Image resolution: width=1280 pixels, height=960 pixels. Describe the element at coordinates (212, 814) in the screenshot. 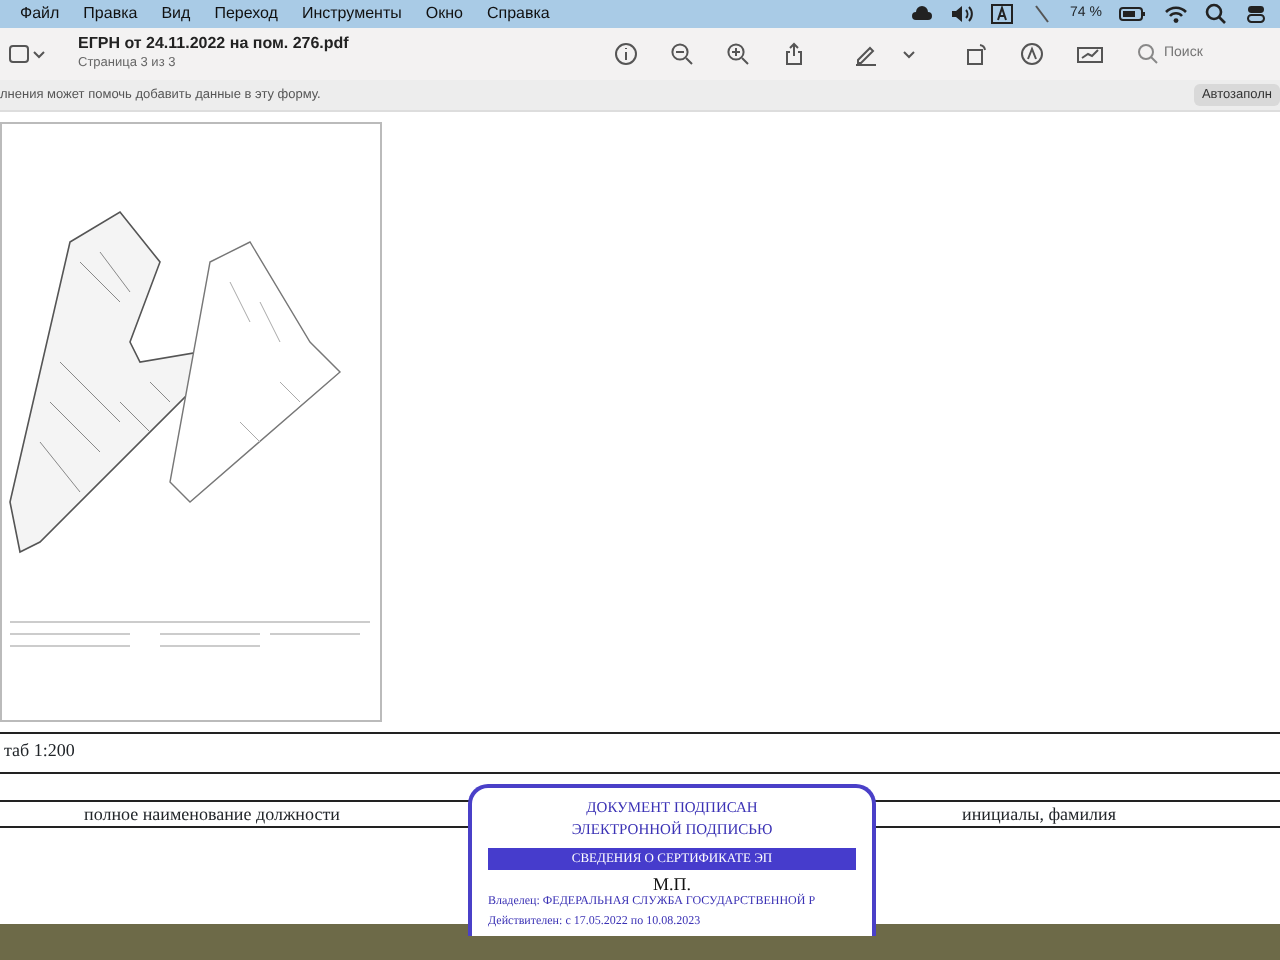

I see `position-label: полное наименование должности` at that location.